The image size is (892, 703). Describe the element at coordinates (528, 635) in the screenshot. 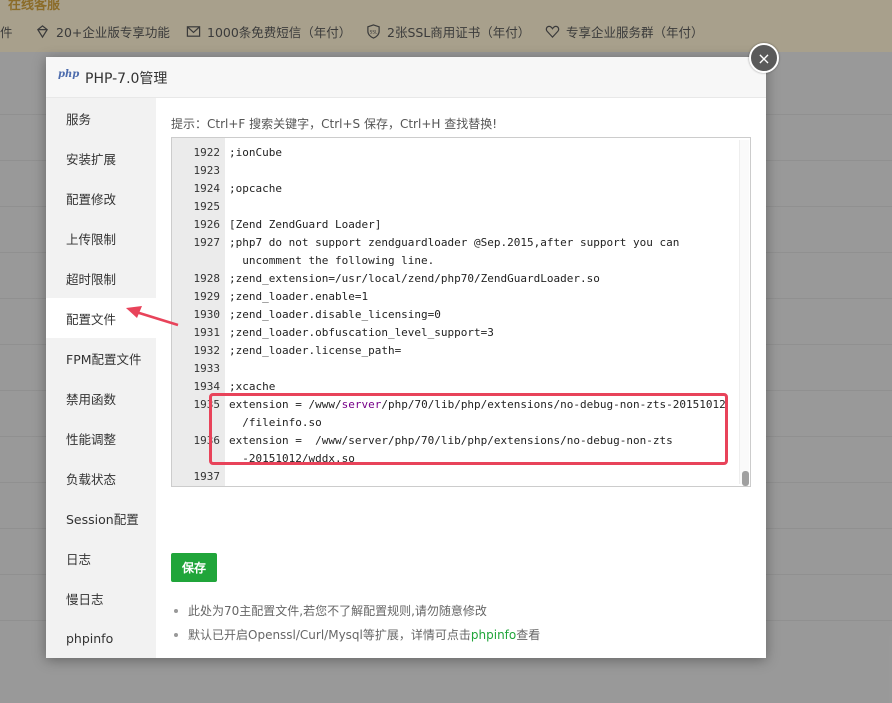

I see `note-text: 查看` at that location.